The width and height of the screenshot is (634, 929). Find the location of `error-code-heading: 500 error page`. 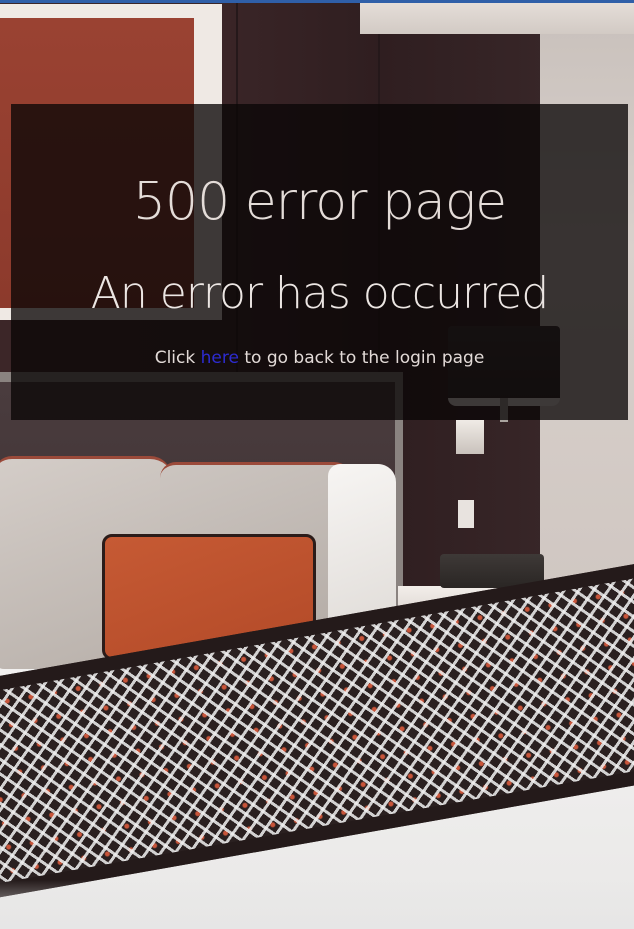

error-code-heading: 500 error page is located at coordinates (319, 202).